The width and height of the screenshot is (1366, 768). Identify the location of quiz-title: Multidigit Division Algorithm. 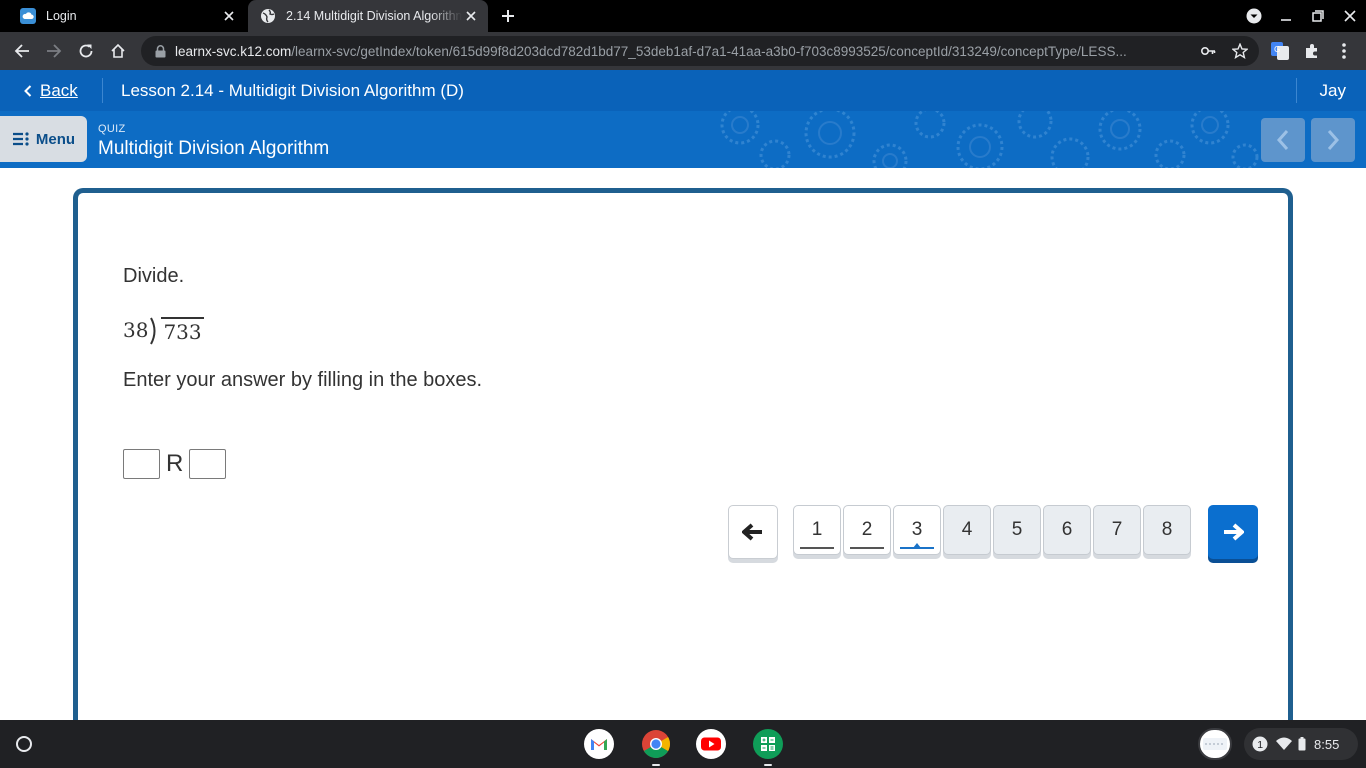
(214, 148).